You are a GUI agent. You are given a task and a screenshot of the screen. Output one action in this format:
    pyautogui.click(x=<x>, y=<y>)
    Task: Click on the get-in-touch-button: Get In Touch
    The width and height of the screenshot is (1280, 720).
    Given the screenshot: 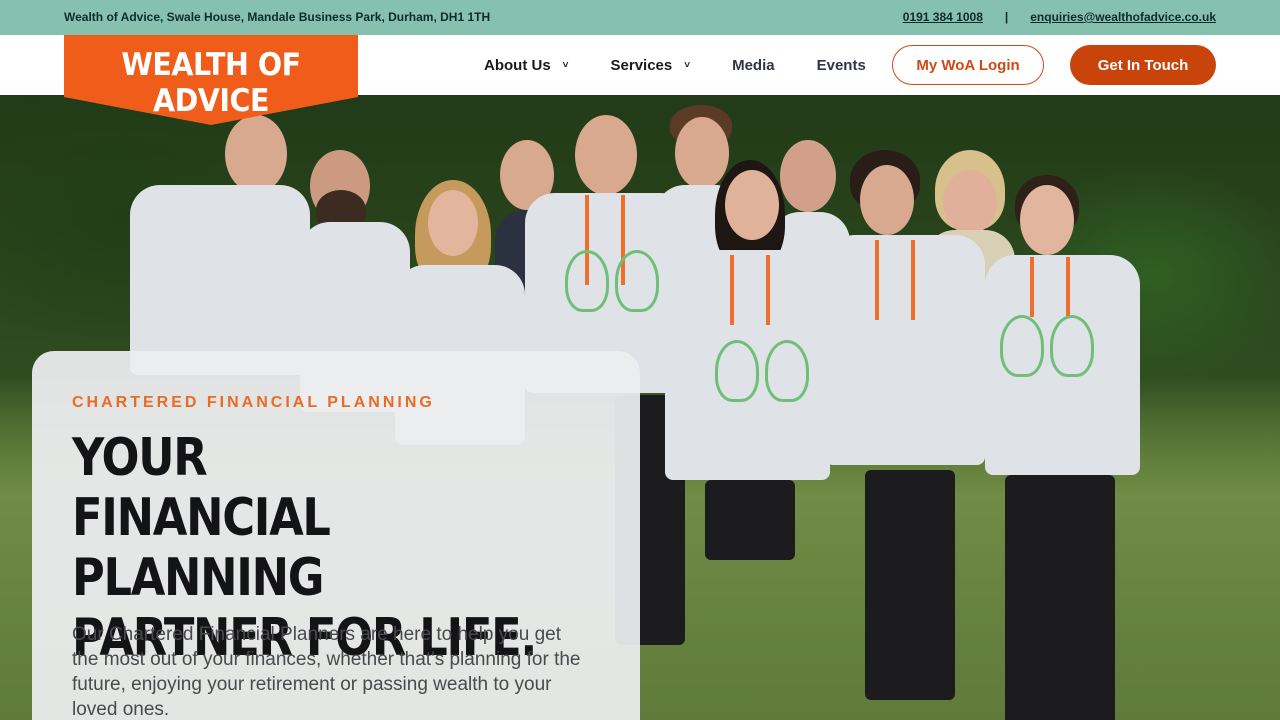 What is the action you would take?
    pyautogui.click(x=1143, y=65)
    